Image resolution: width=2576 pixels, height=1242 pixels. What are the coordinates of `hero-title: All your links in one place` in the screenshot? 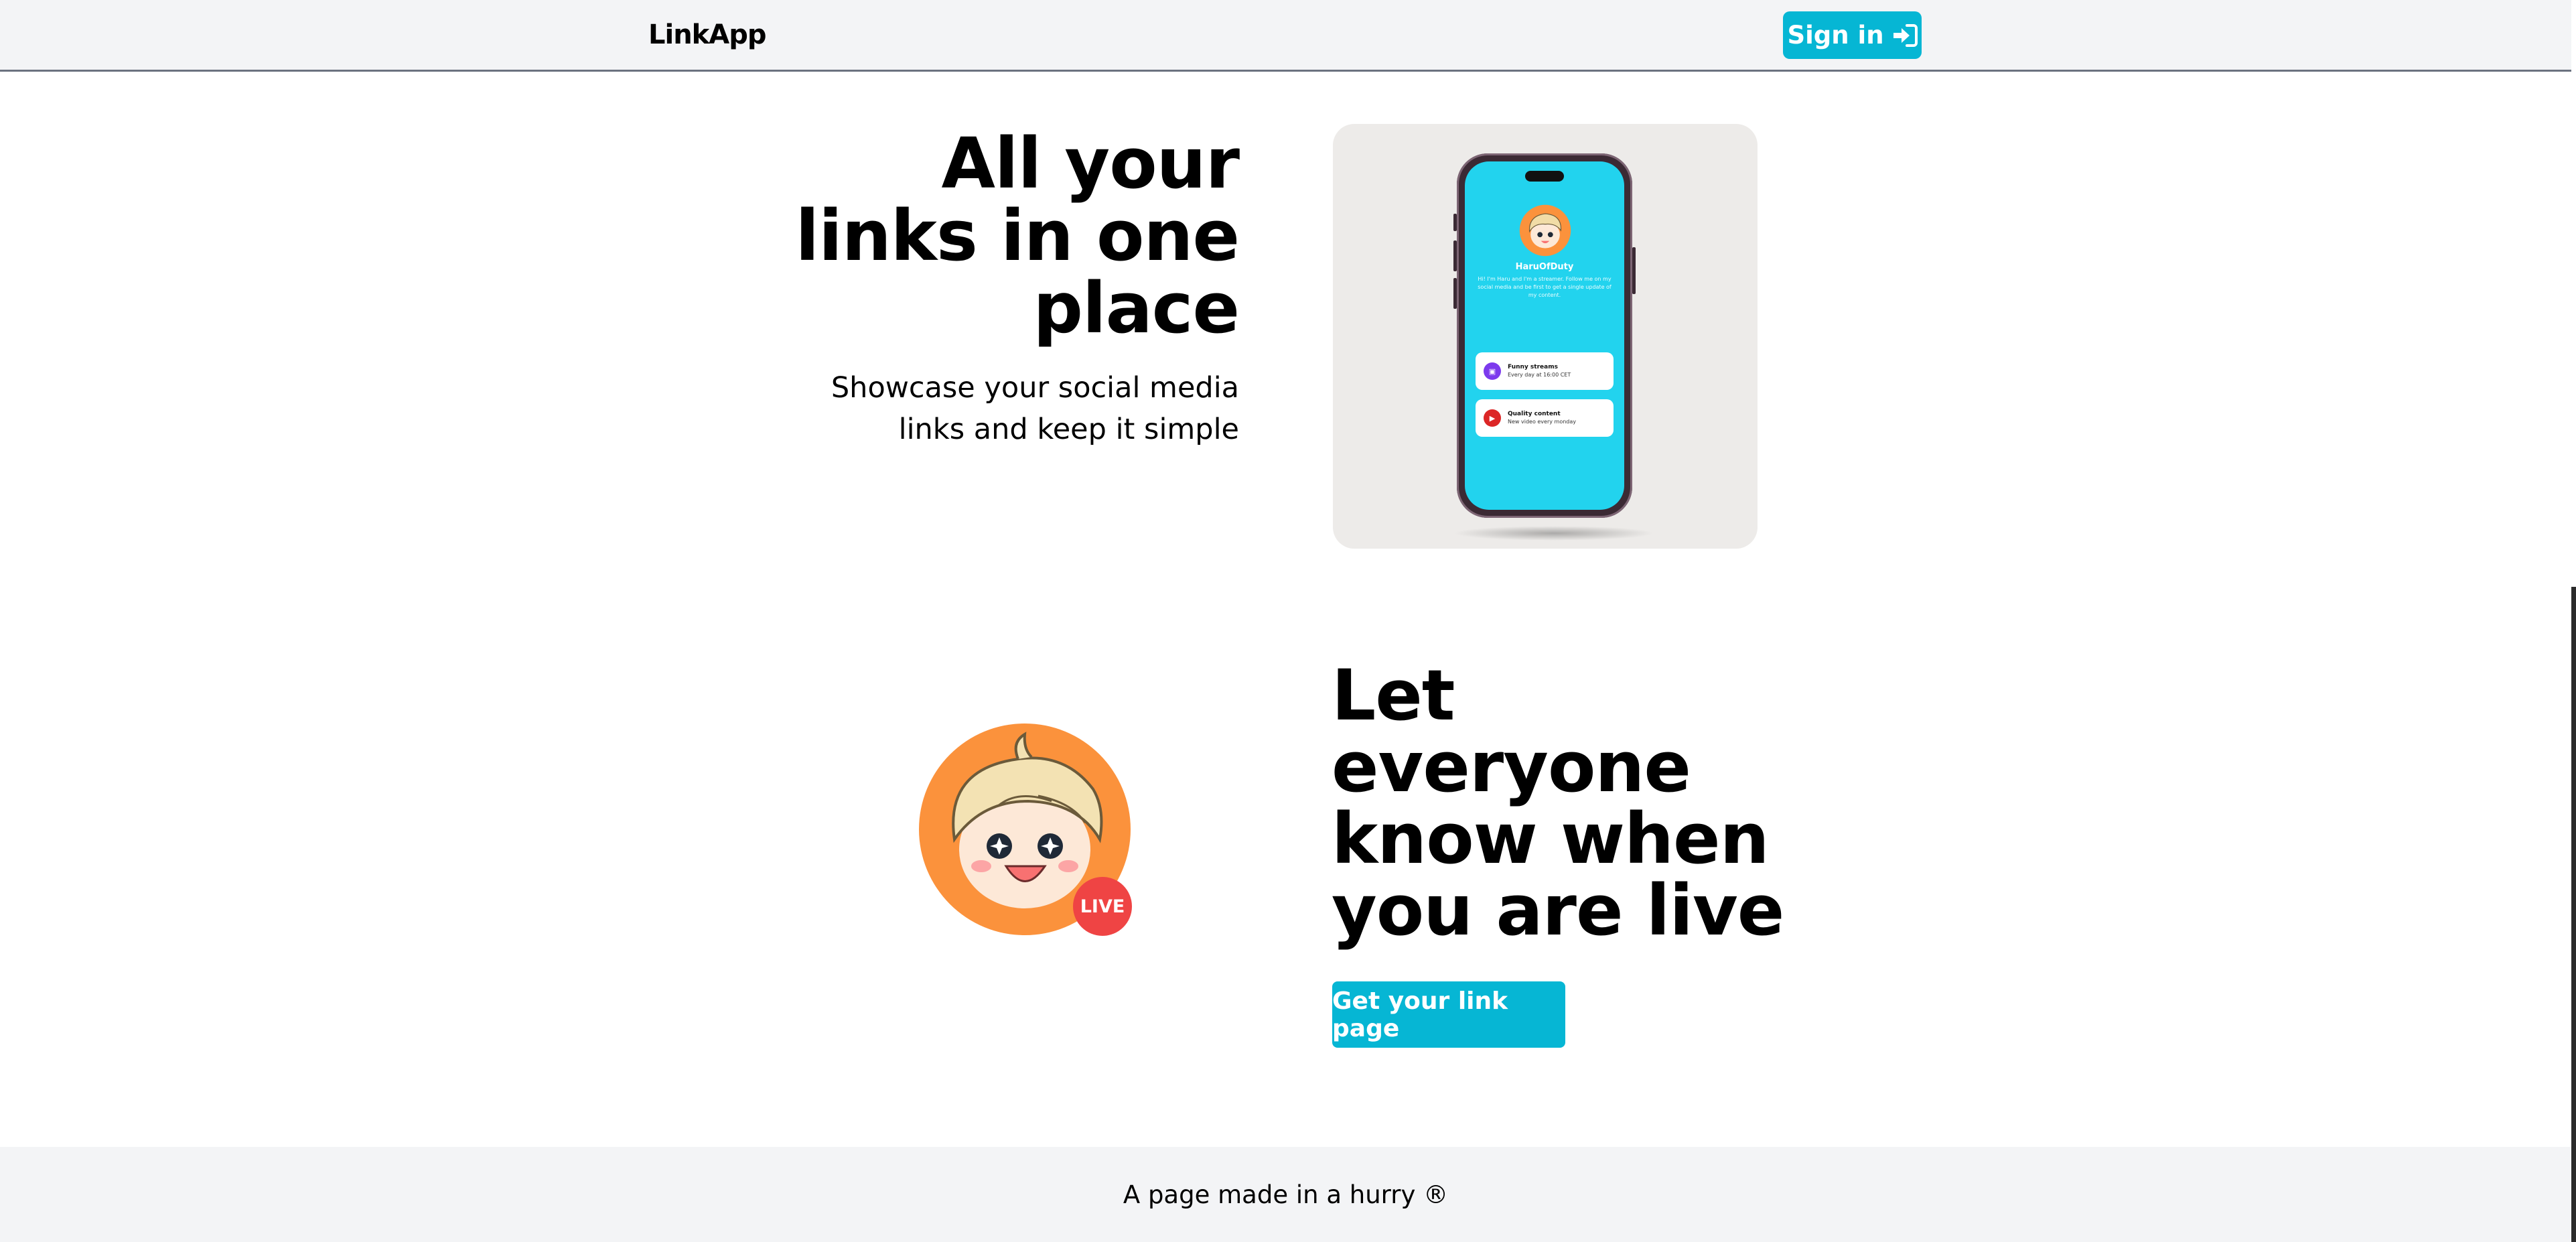 It's located at (1015, 236).